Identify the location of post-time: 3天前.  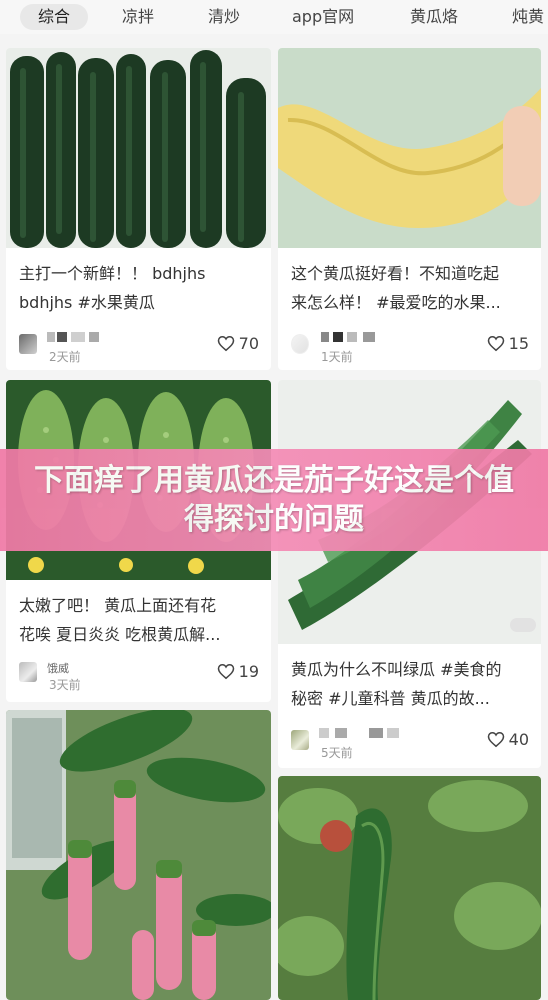
(65, 685).